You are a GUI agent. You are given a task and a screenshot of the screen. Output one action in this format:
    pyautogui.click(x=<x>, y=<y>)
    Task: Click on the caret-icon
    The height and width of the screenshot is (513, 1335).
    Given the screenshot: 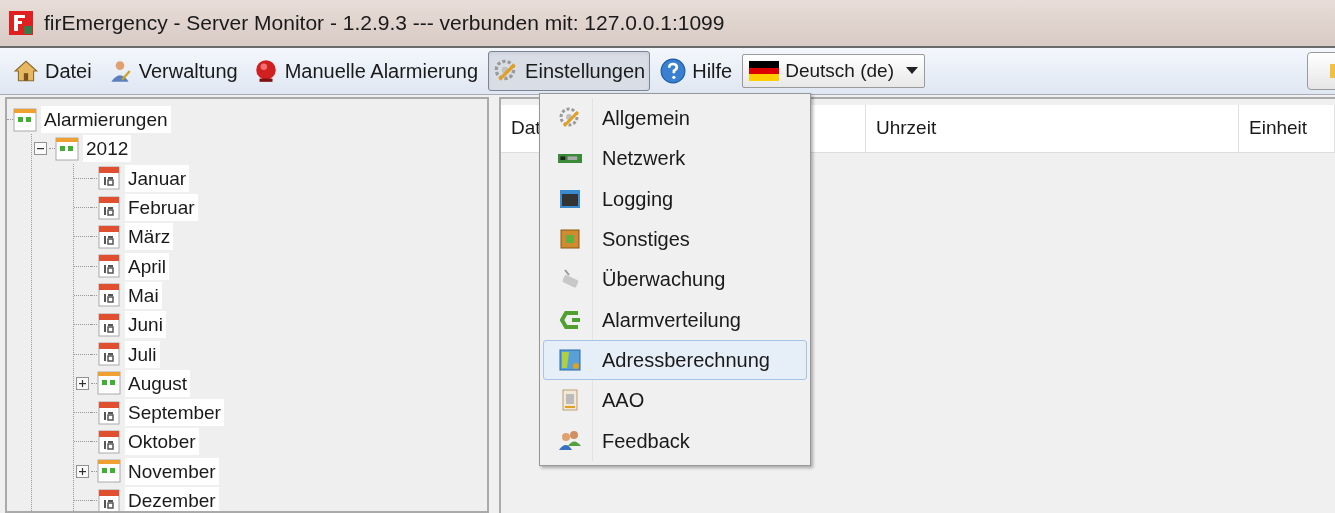 What is the action you would take?
    pyautogui.click(x=912, y=71)
    